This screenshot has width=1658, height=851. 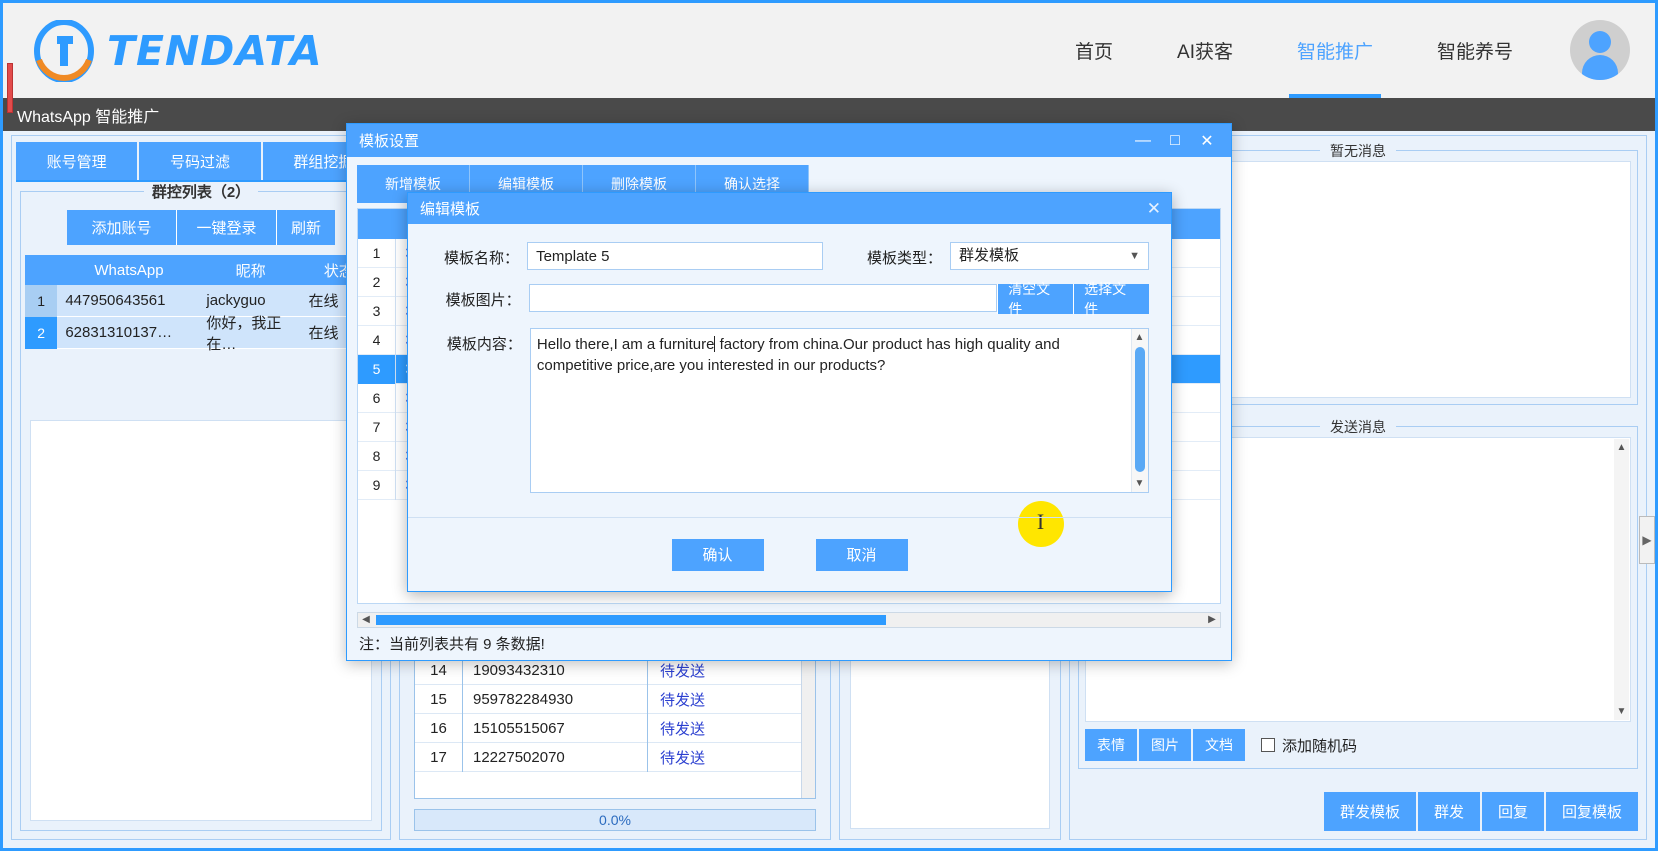 I want to click on row-index: 1, so click(x=41, y=300).